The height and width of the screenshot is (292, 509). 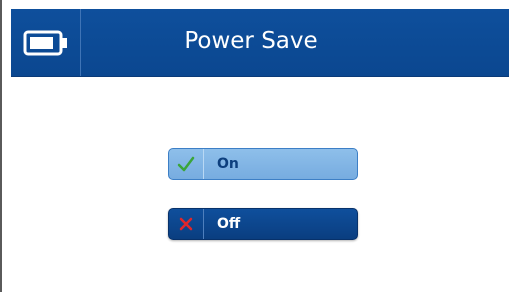 What do you see at coordinates (251, 41) in the screenshot?
I see `page-title: Power Save` at bounding box center [251, 41].